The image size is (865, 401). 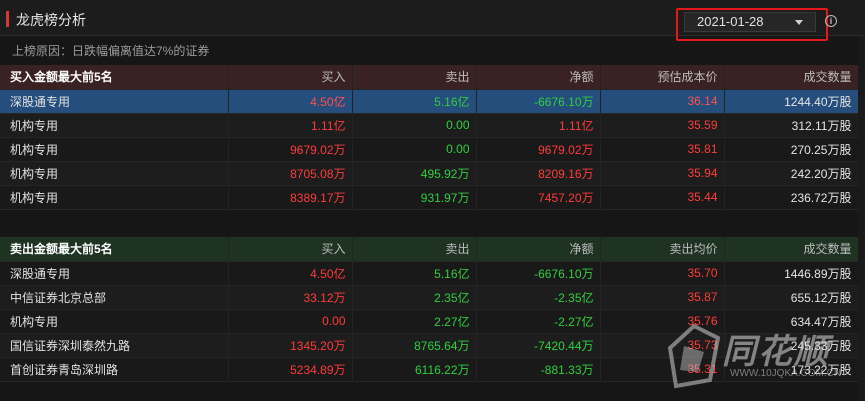 I want to click on volume-cell: 270.25万股, so click(x=791, y=149).